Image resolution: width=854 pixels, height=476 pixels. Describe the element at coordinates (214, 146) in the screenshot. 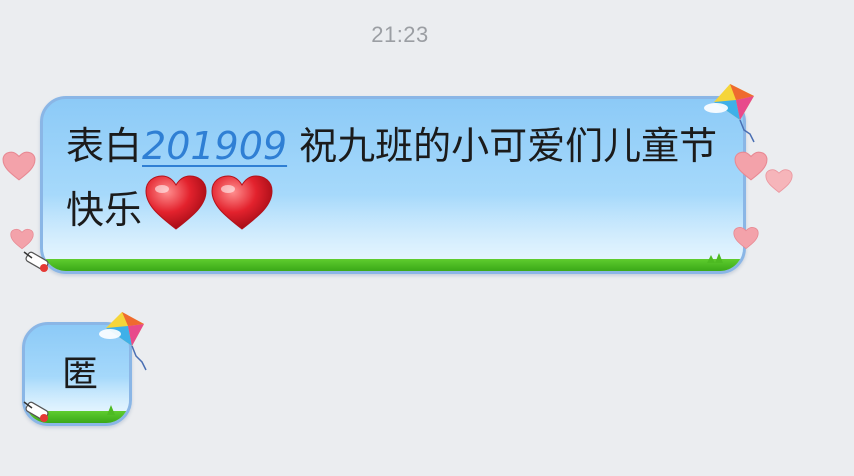

I see `message-link: 201909` at that location.